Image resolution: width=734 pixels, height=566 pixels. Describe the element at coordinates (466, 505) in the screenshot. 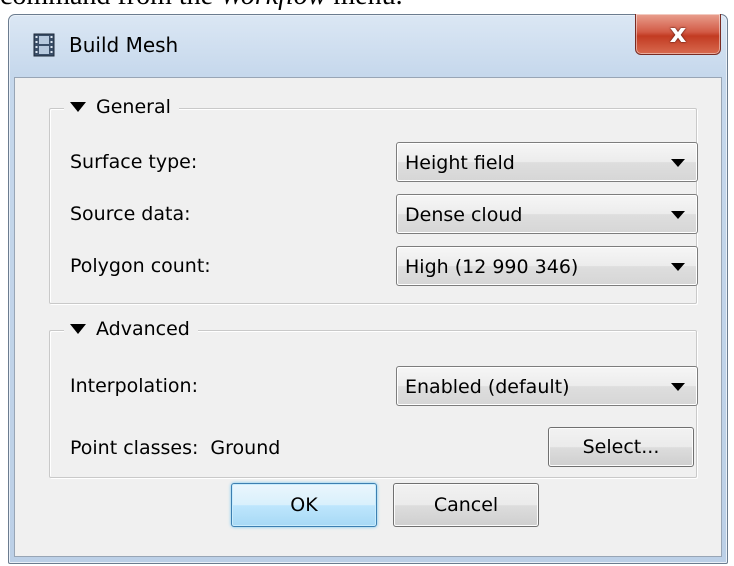

I see `cancel-button: Cancel` at that location.